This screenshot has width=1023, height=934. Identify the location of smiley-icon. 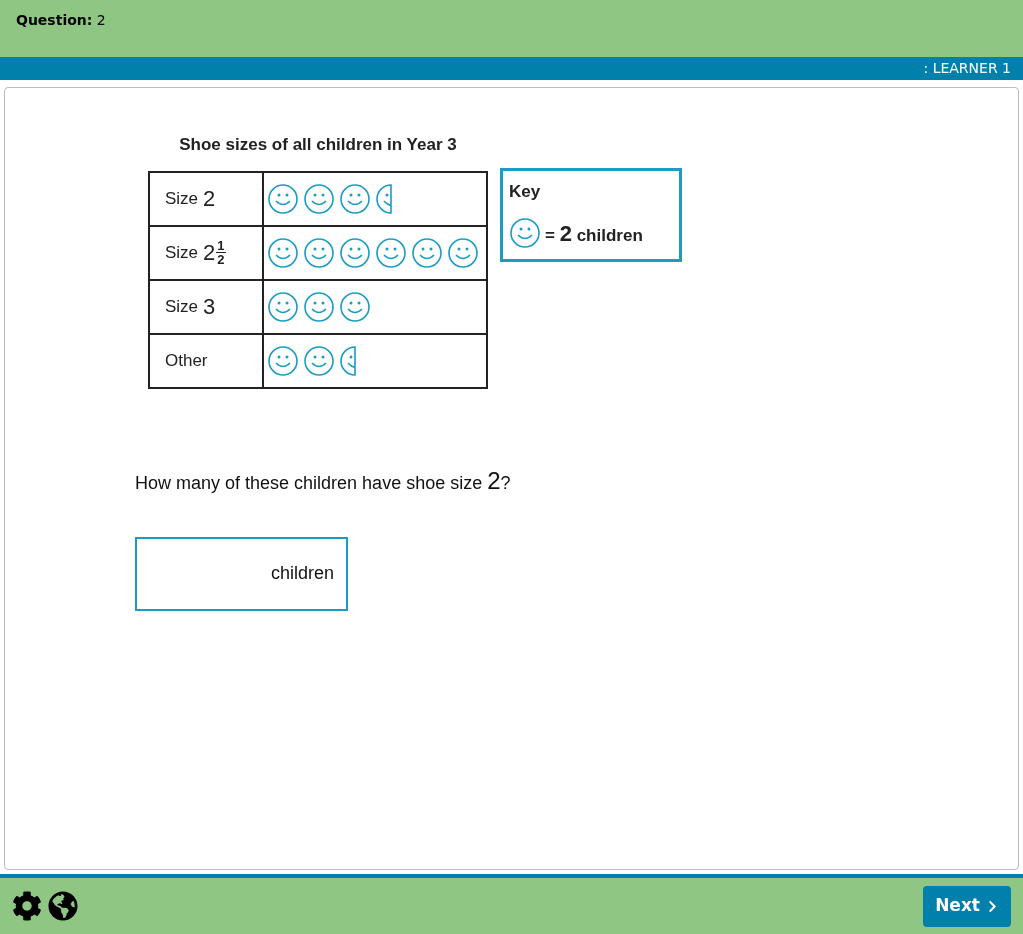
(525, 233).